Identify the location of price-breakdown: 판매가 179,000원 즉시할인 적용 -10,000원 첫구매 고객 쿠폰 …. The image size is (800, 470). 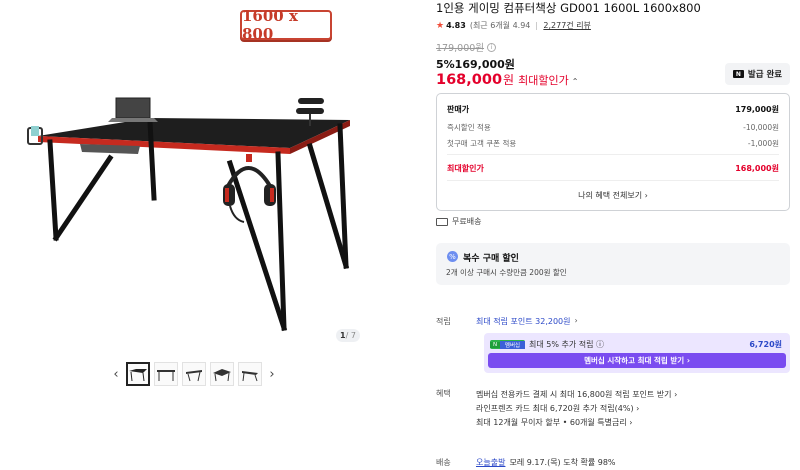
(613, 152).